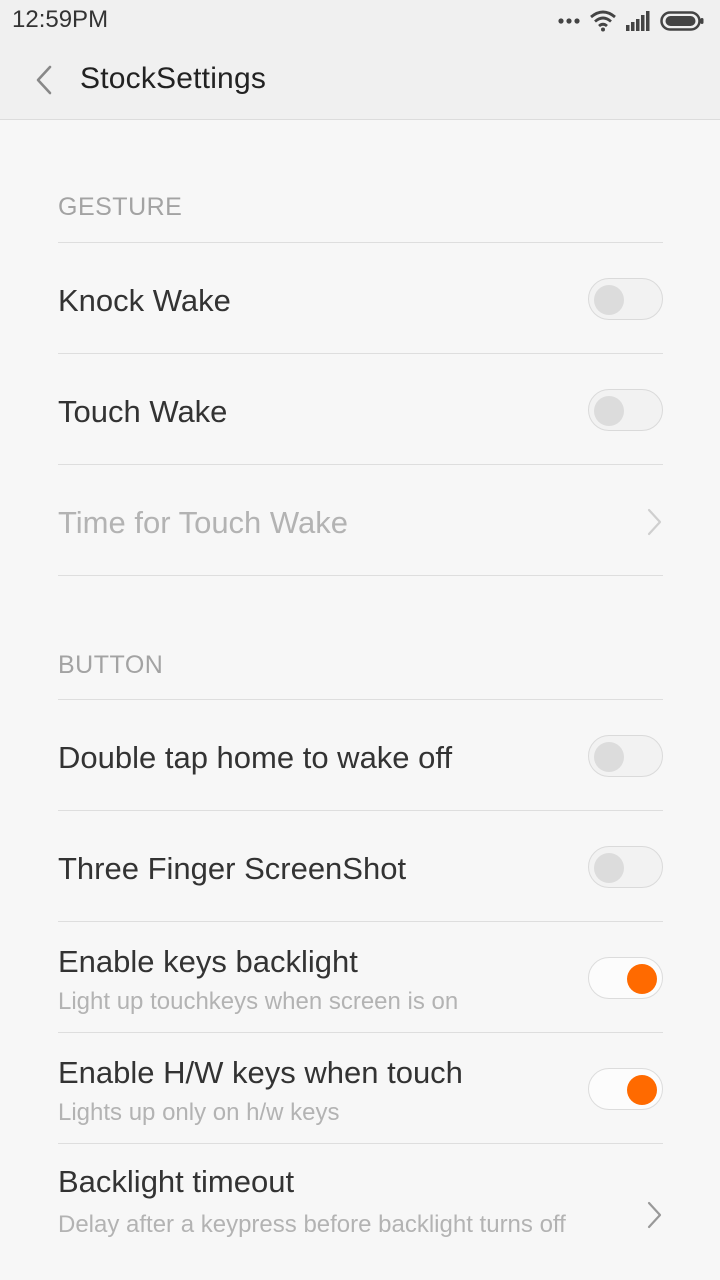  What do you see at coordinates (176, 1181) in the screenshot?
I see `setting-title: Backlight timeout` at bounding box center [176, 1181].